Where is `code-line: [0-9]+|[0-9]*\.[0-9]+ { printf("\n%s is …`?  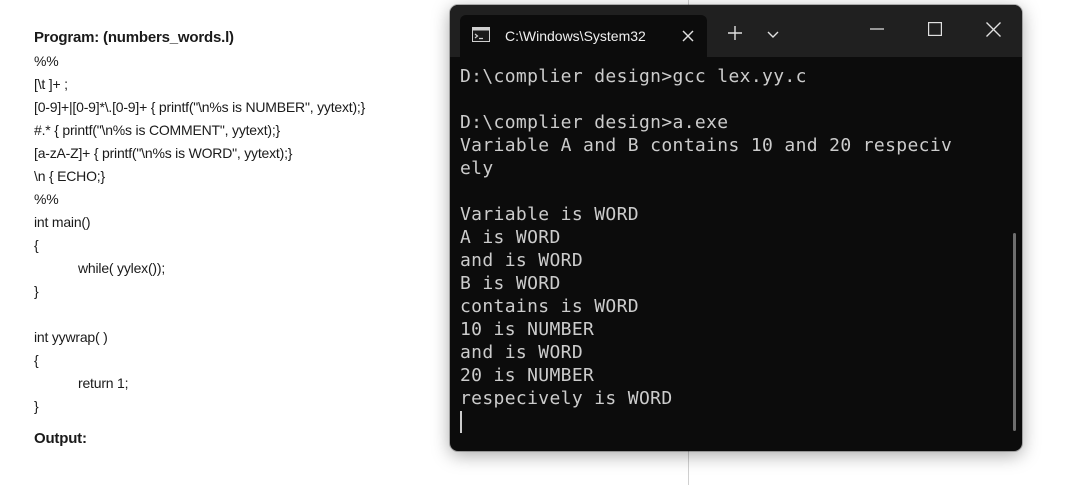
code-line: [0-9]+|[0-9]*\.[0-9]+ { printf("\n%s is … is located at coordinates (200, 107).